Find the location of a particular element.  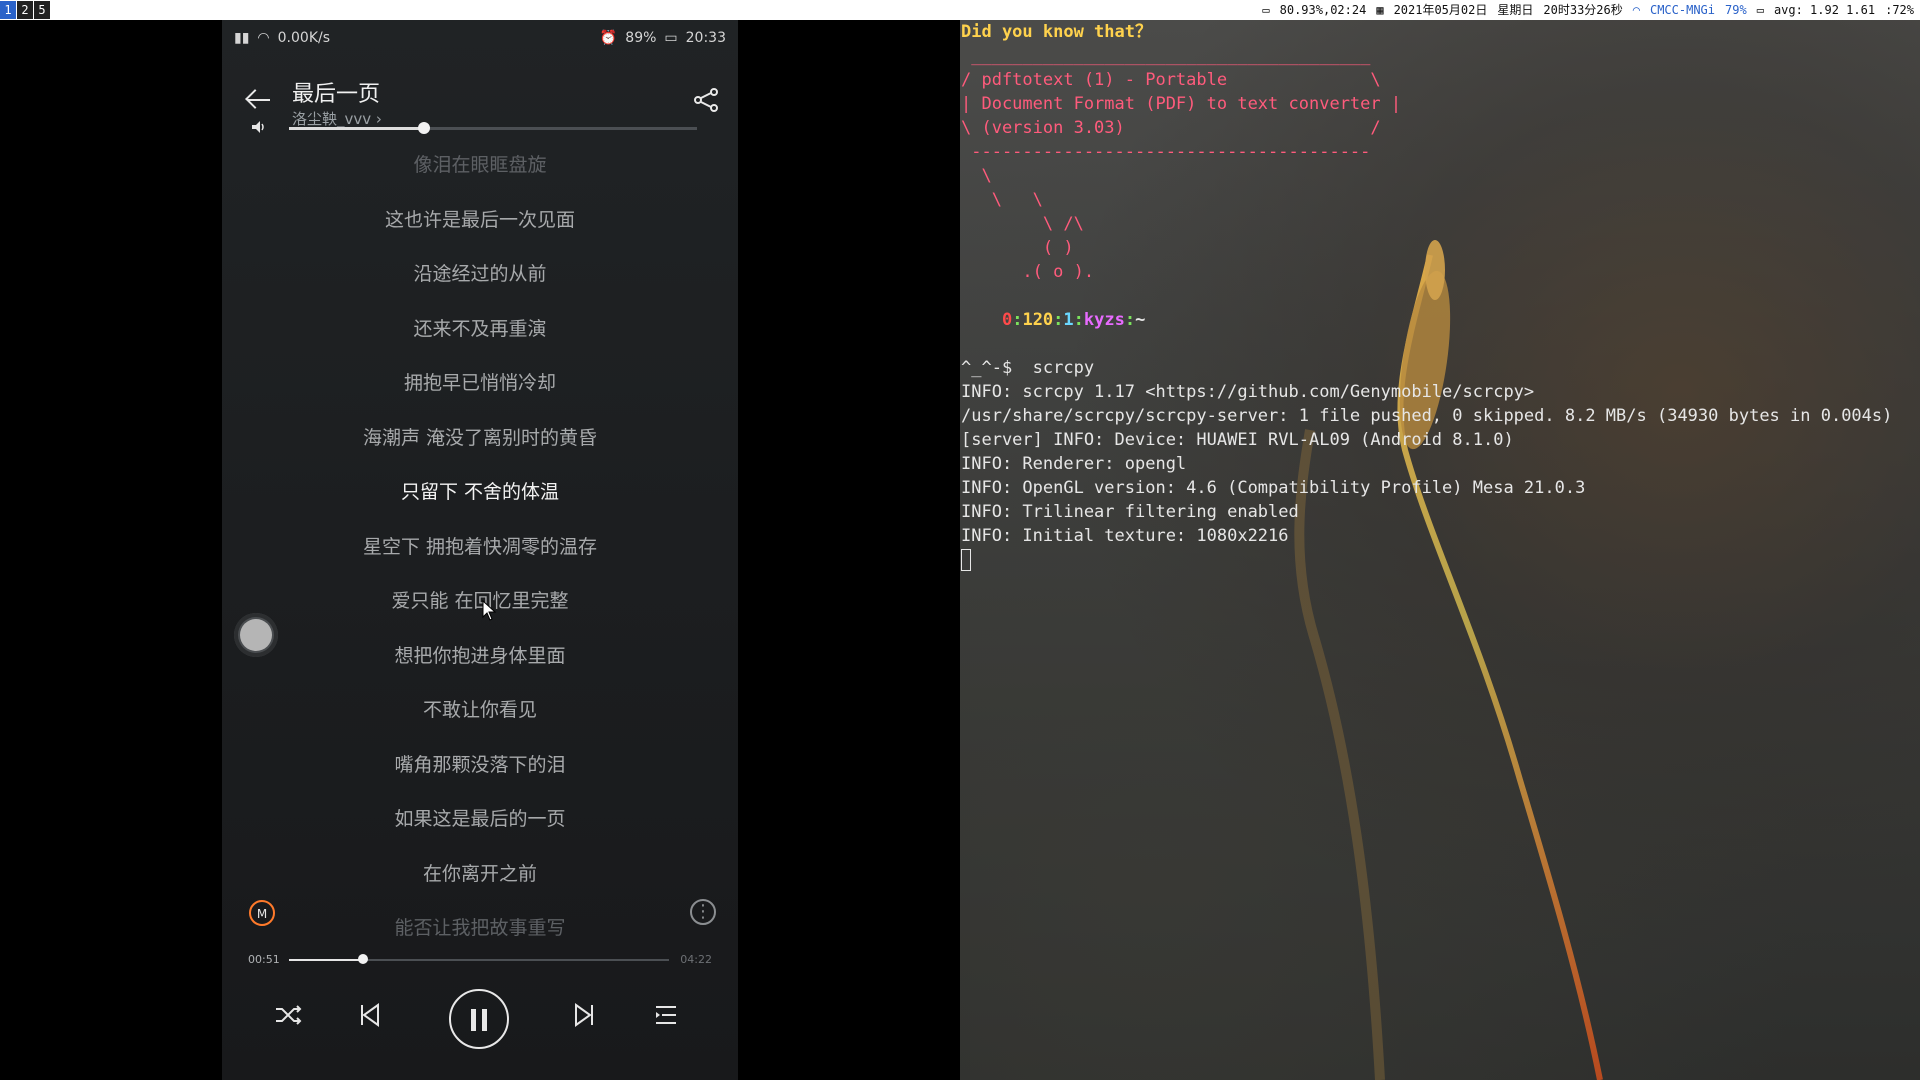

total-time: 04:22 is located at coordinates (696, 959).